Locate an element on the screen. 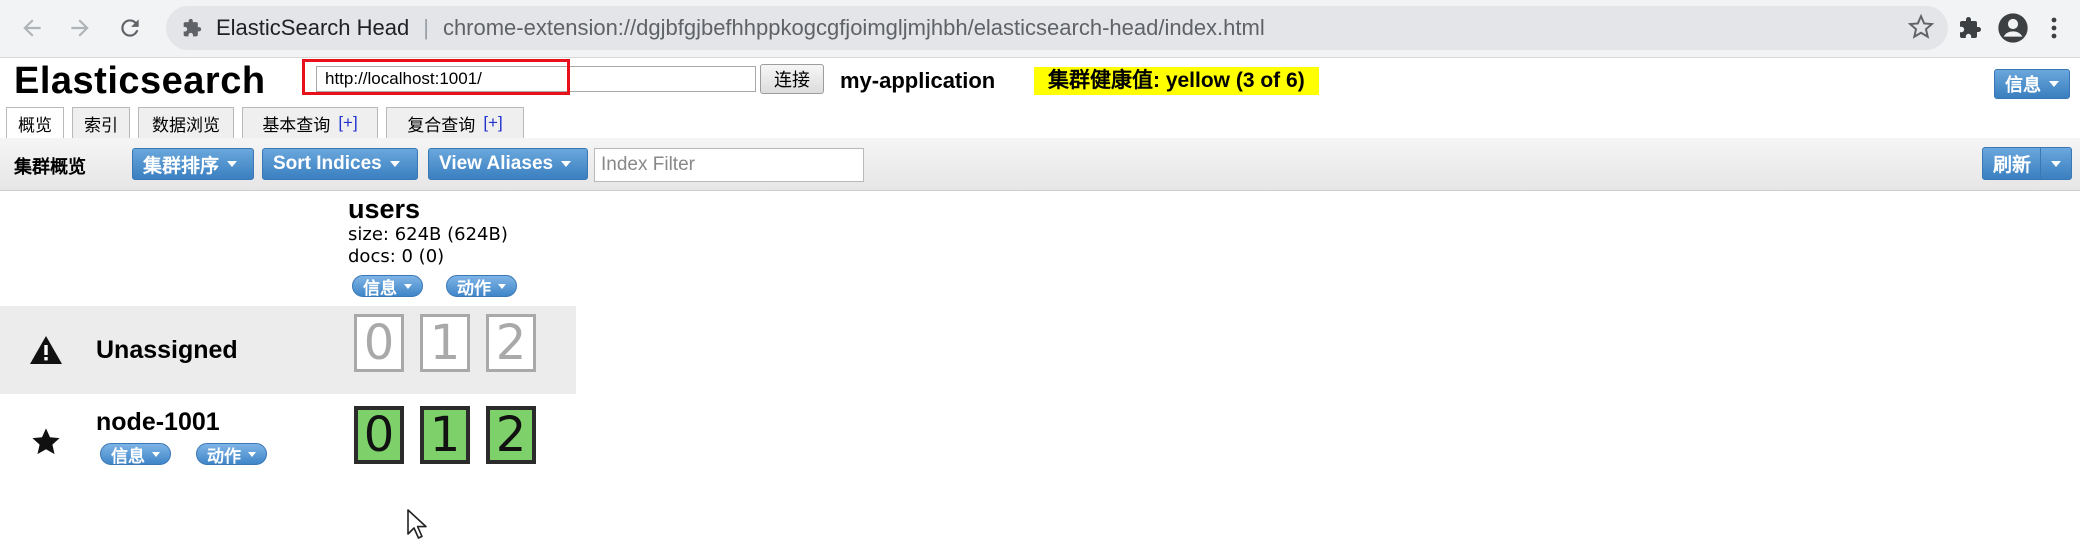  extensions-icon is located at coordinates (1970, 28).